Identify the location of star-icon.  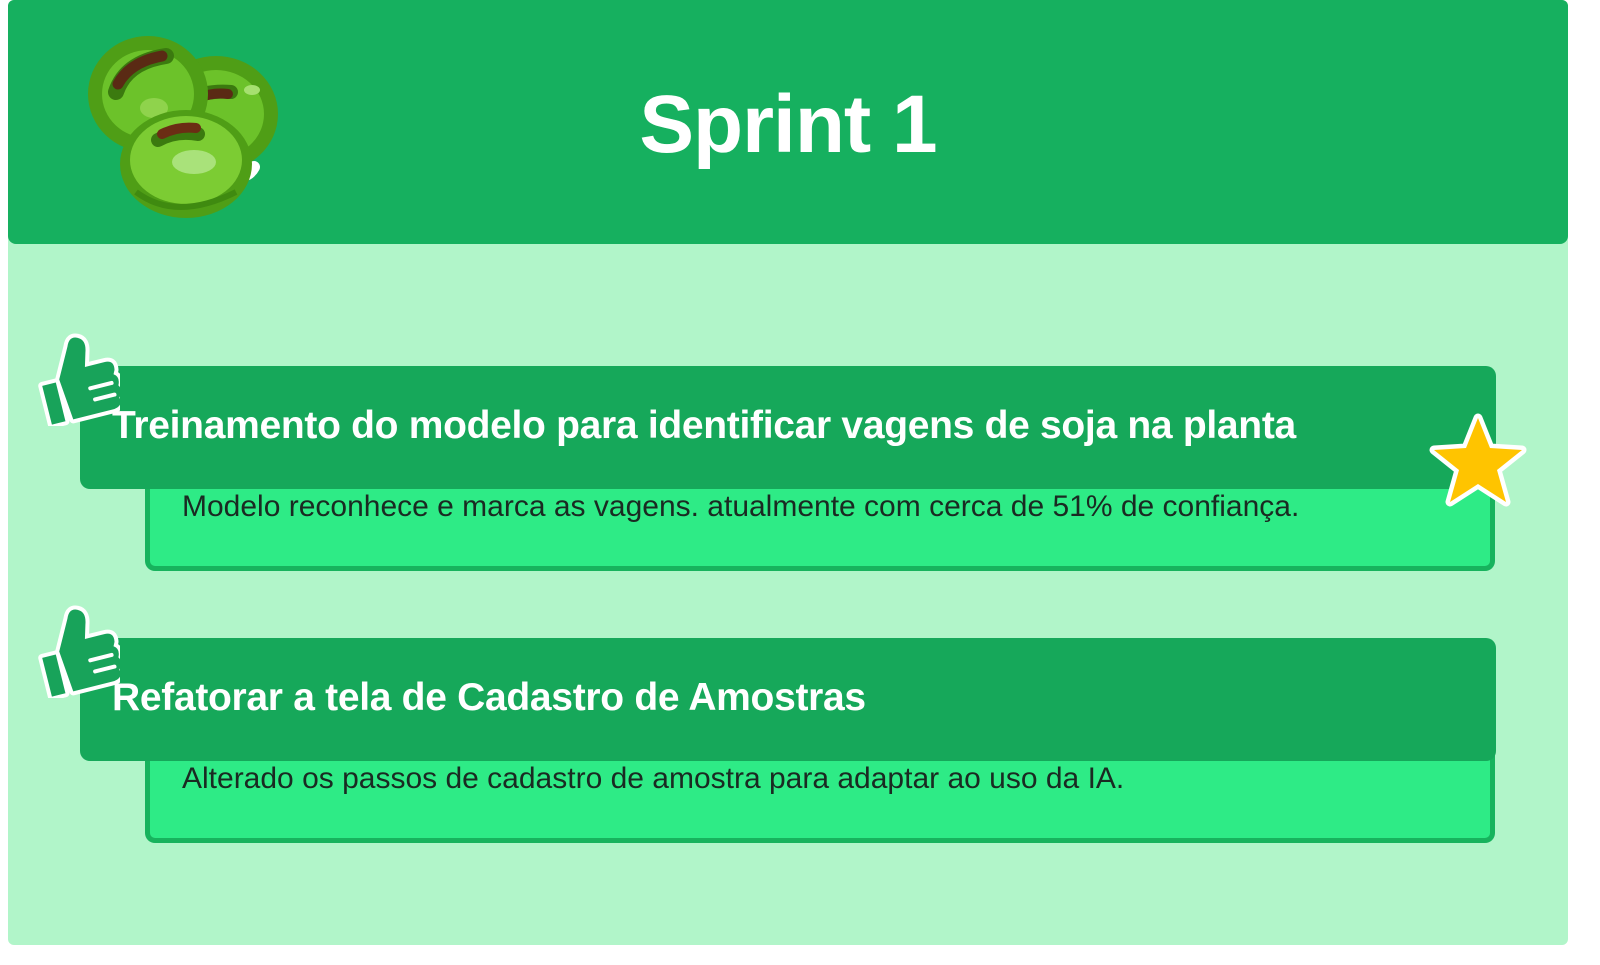
(1478, 460).